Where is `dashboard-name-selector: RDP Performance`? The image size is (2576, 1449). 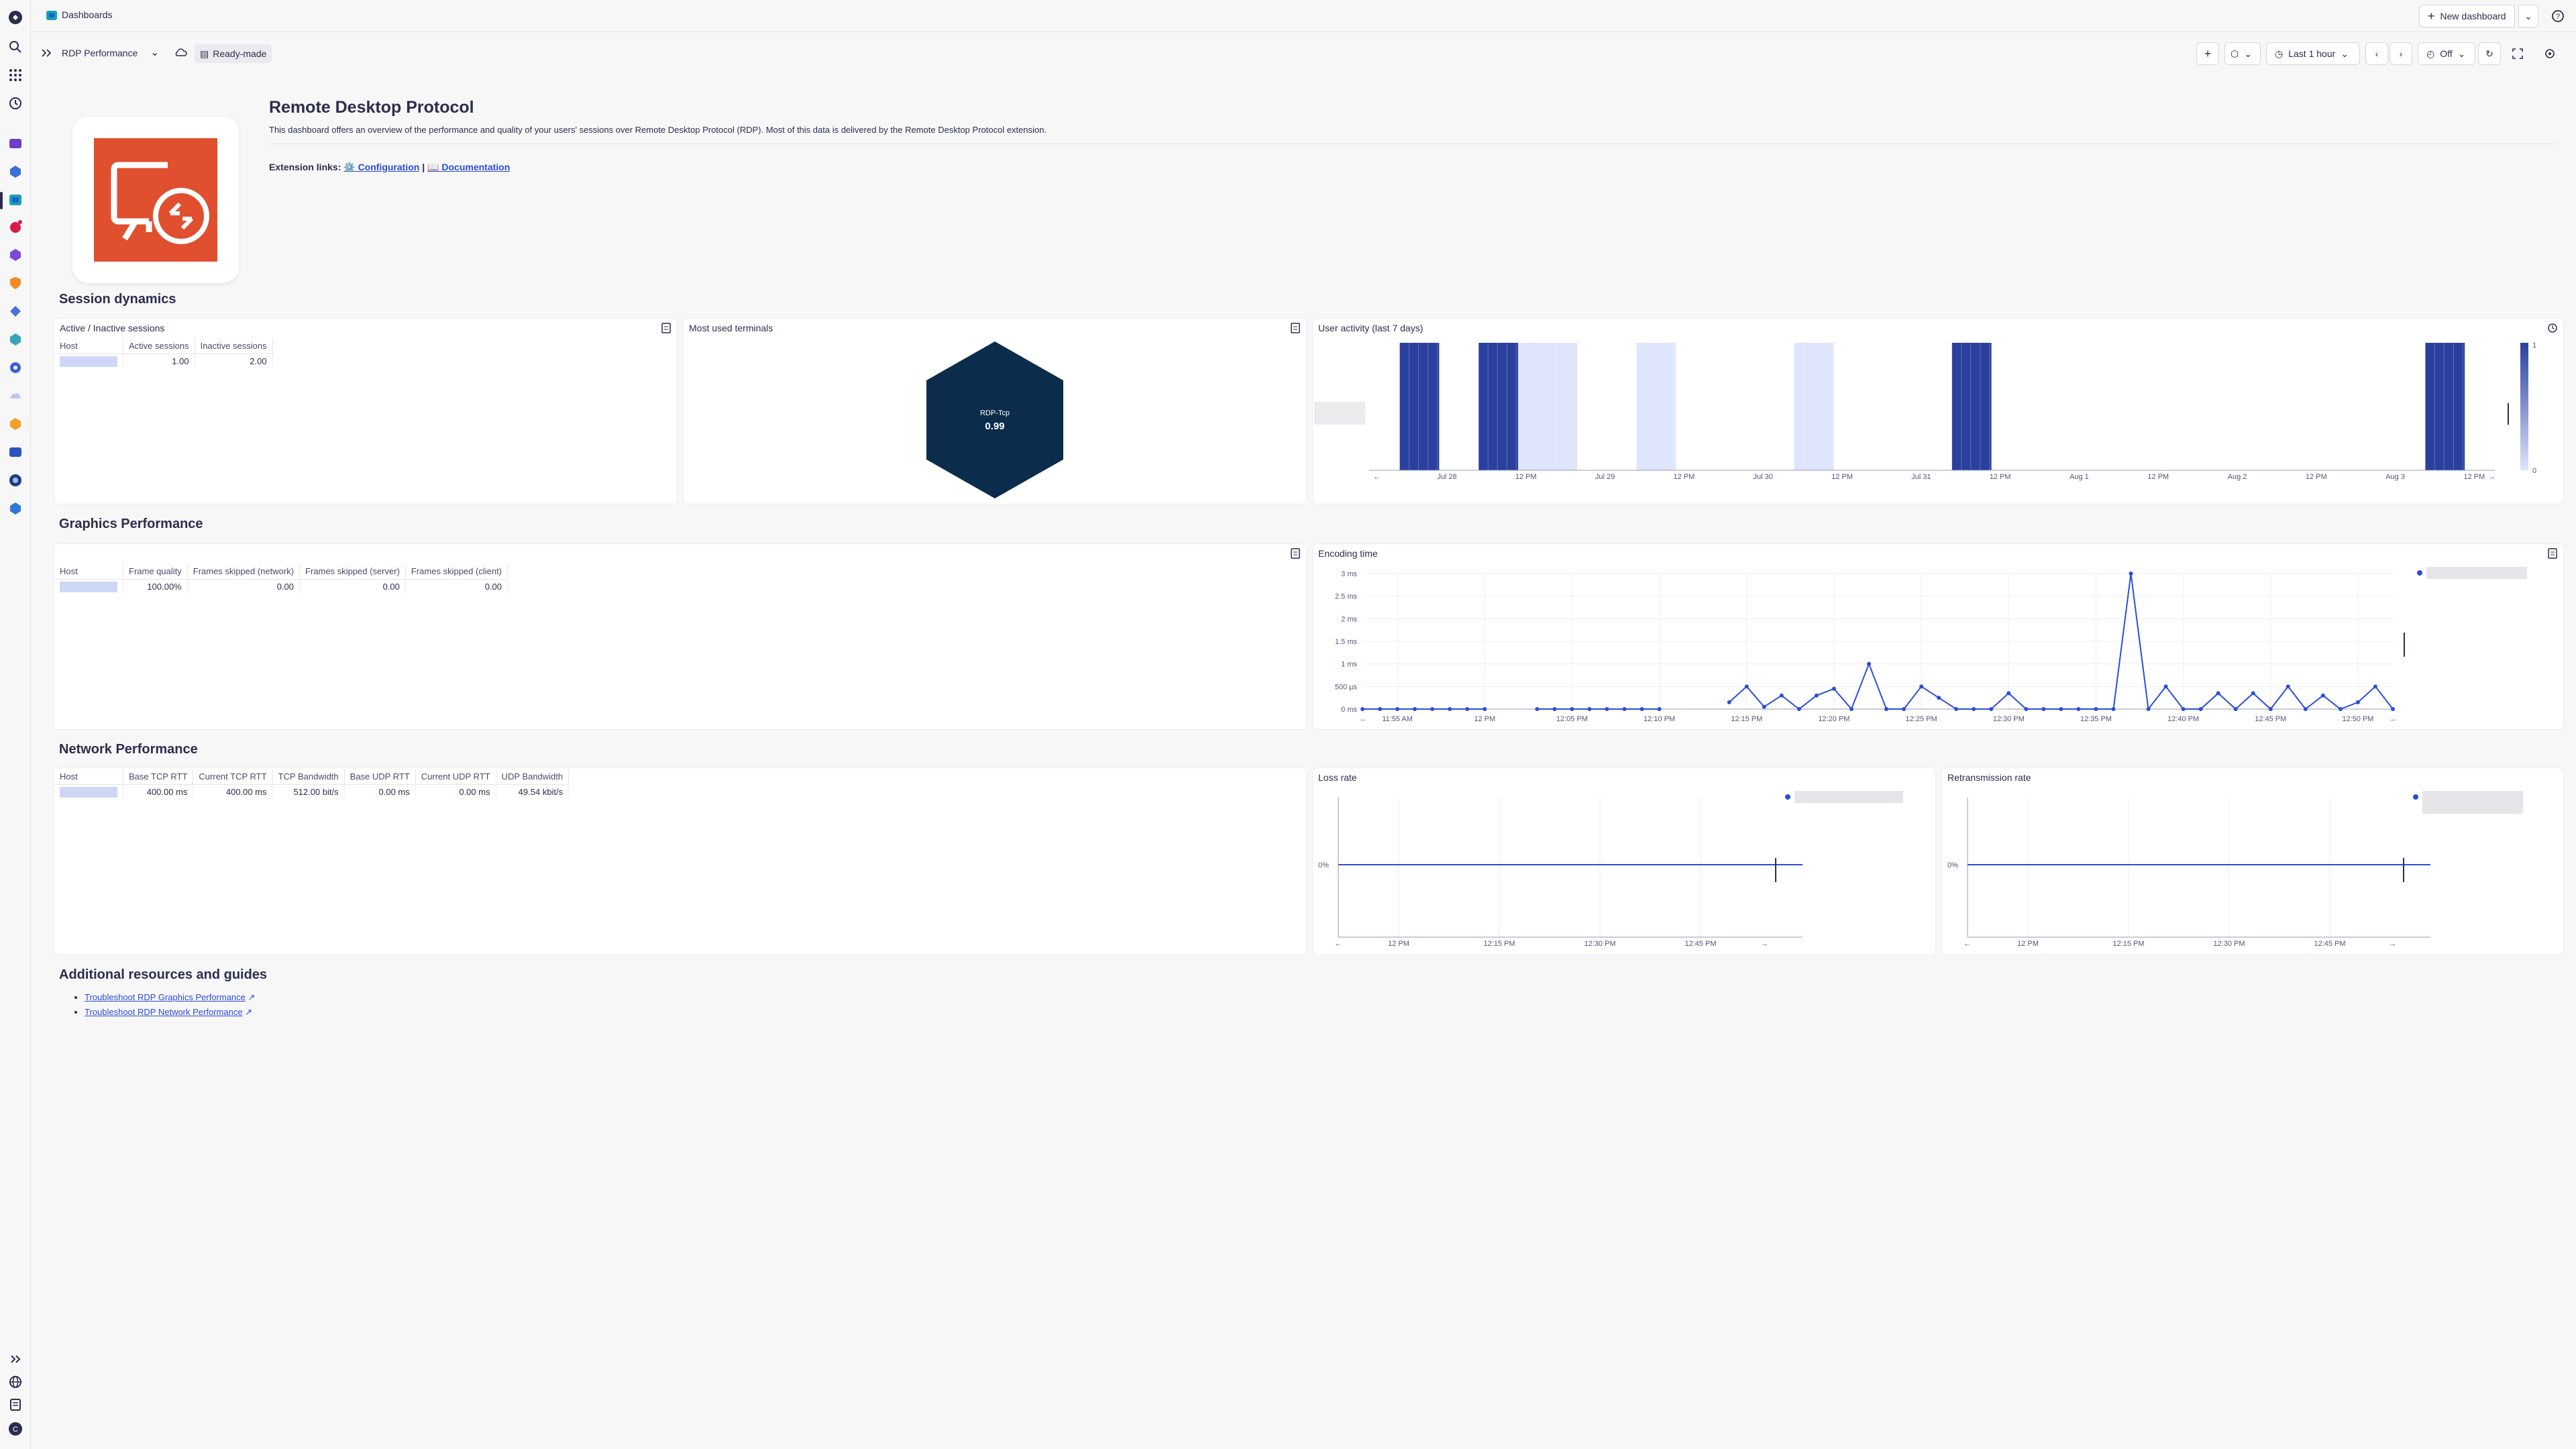 dashboard-name-selector: RDP Performance is located at coordinates (100, 53).